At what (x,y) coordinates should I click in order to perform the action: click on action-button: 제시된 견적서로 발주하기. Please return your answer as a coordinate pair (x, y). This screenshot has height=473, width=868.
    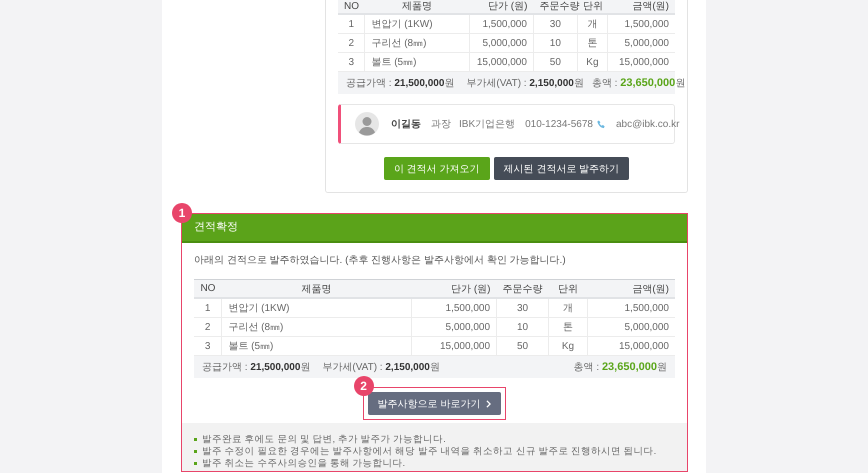
    Looking at the image, I should click on (562, 168).